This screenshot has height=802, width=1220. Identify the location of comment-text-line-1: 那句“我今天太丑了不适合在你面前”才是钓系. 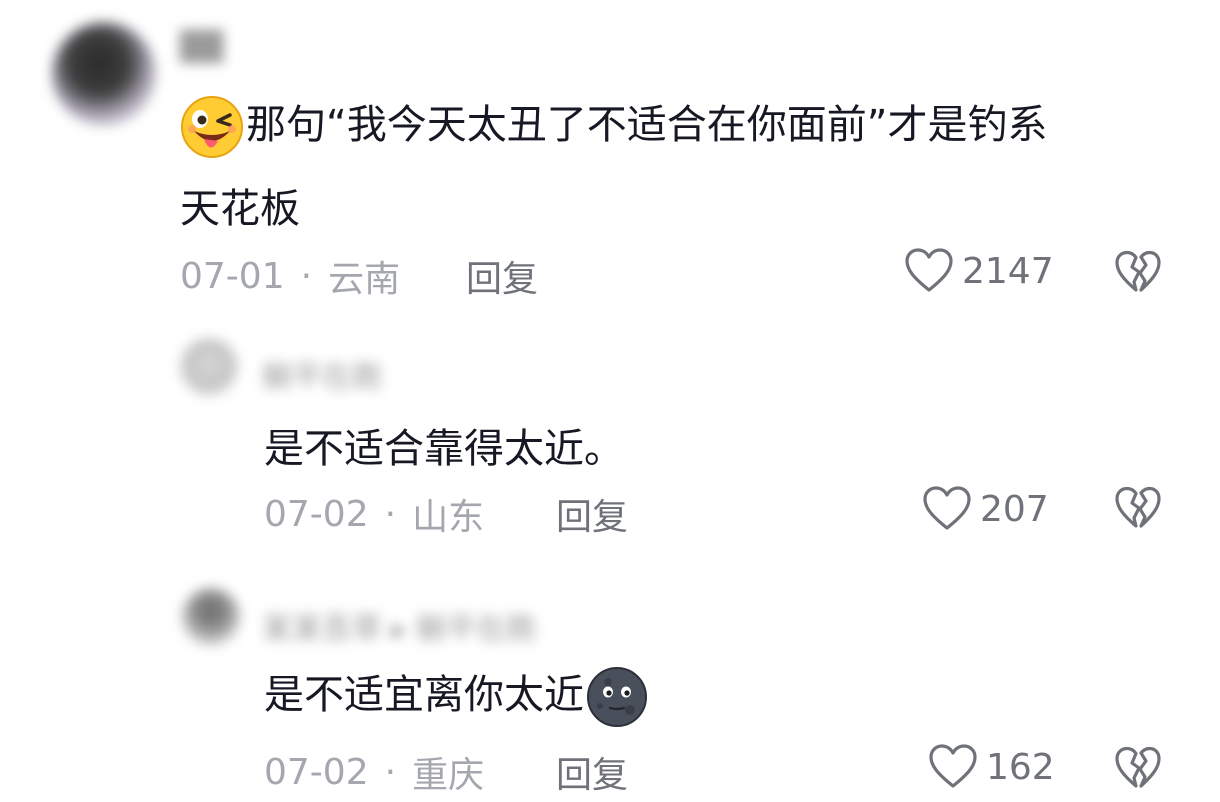
(613, 125).